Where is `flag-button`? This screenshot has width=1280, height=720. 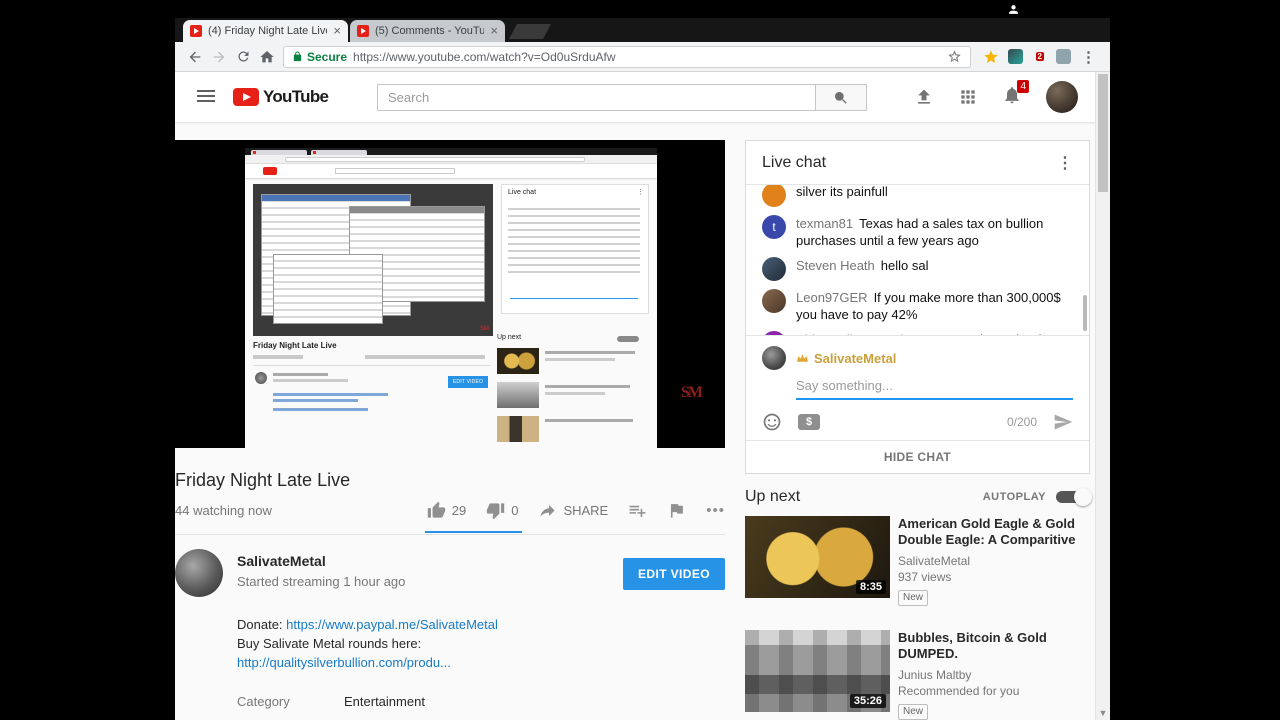
flag-button is located at coordinates (676, 510).